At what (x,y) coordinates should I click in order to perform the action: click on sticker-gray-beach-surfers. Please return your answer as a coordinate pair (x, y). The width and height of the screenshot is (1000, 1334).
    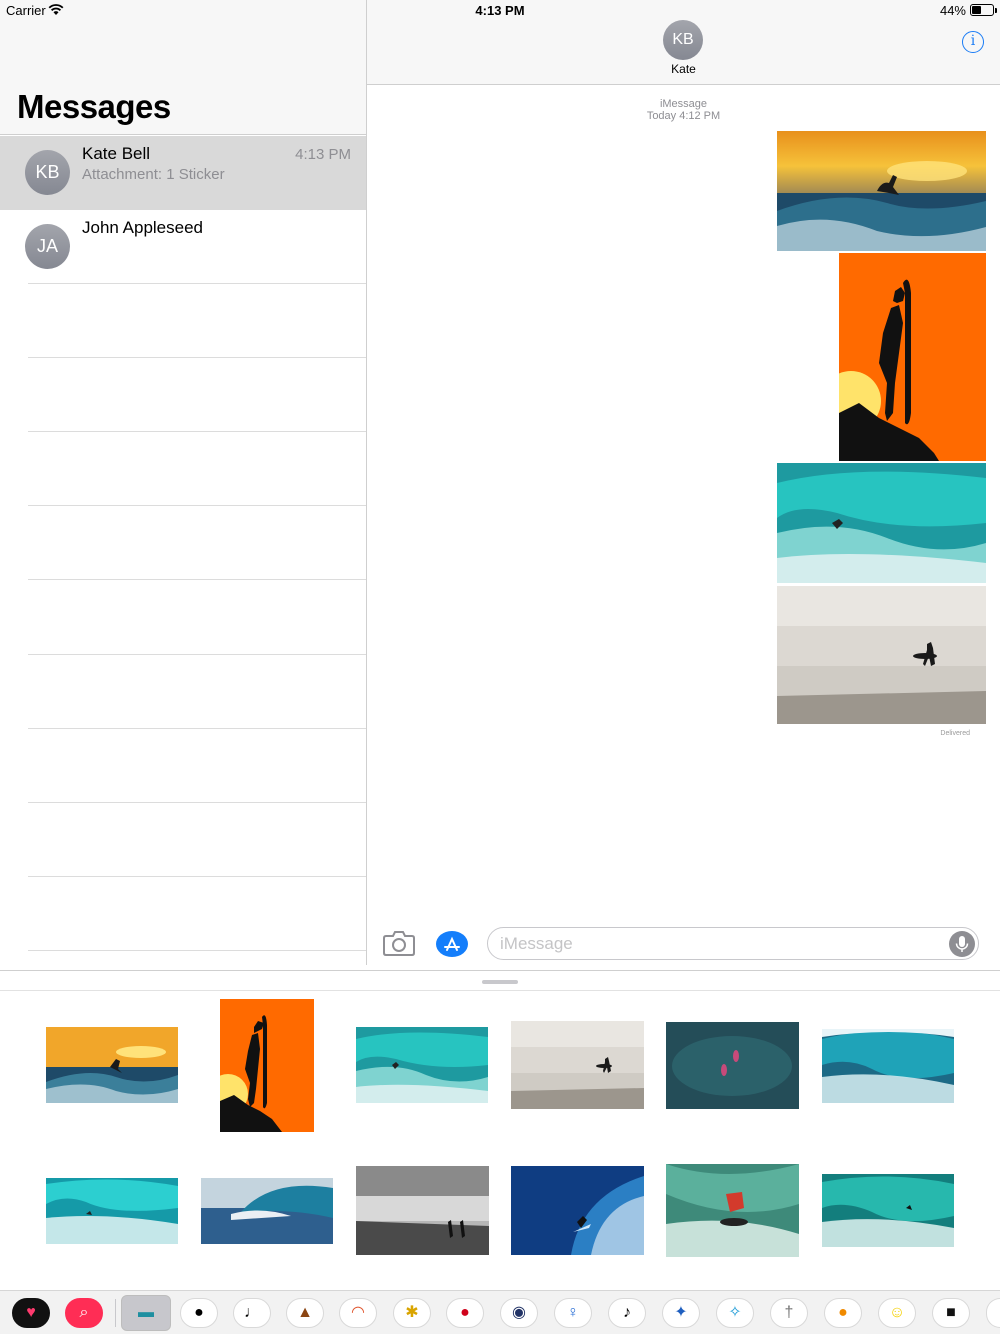
    Looking at the image, I should click on (422, 1210).